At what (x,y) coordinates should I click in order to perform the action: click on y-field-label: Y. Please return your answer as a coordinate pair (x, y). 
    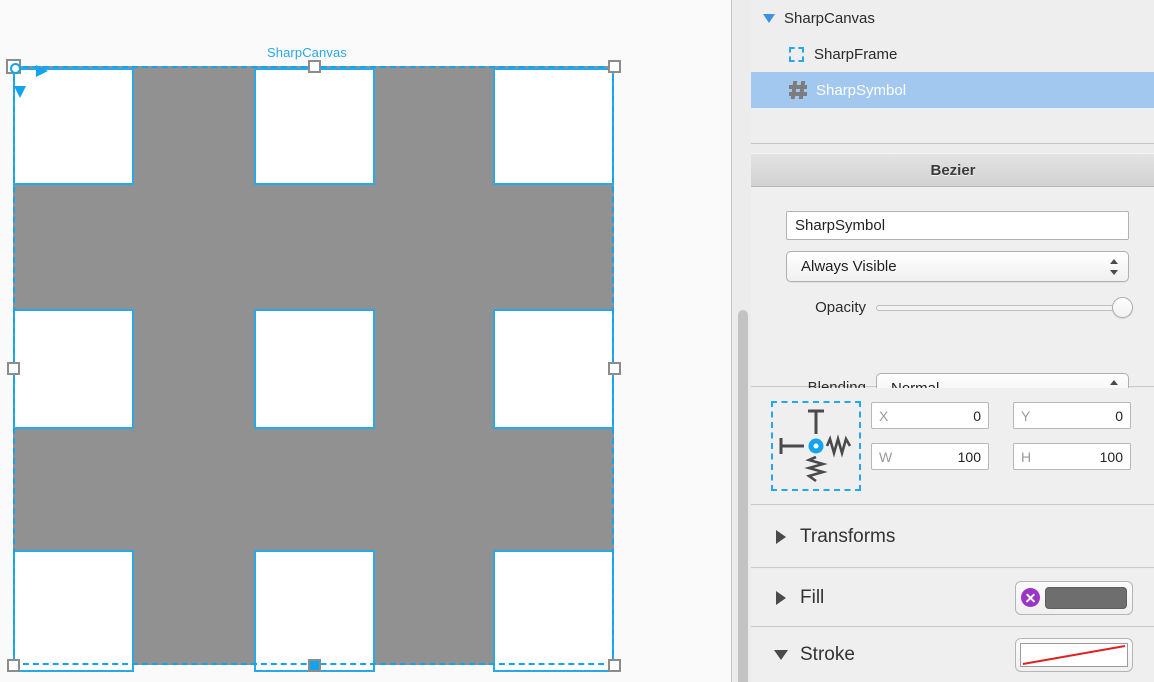
    Looking at the image, I should click on (1026, 415).